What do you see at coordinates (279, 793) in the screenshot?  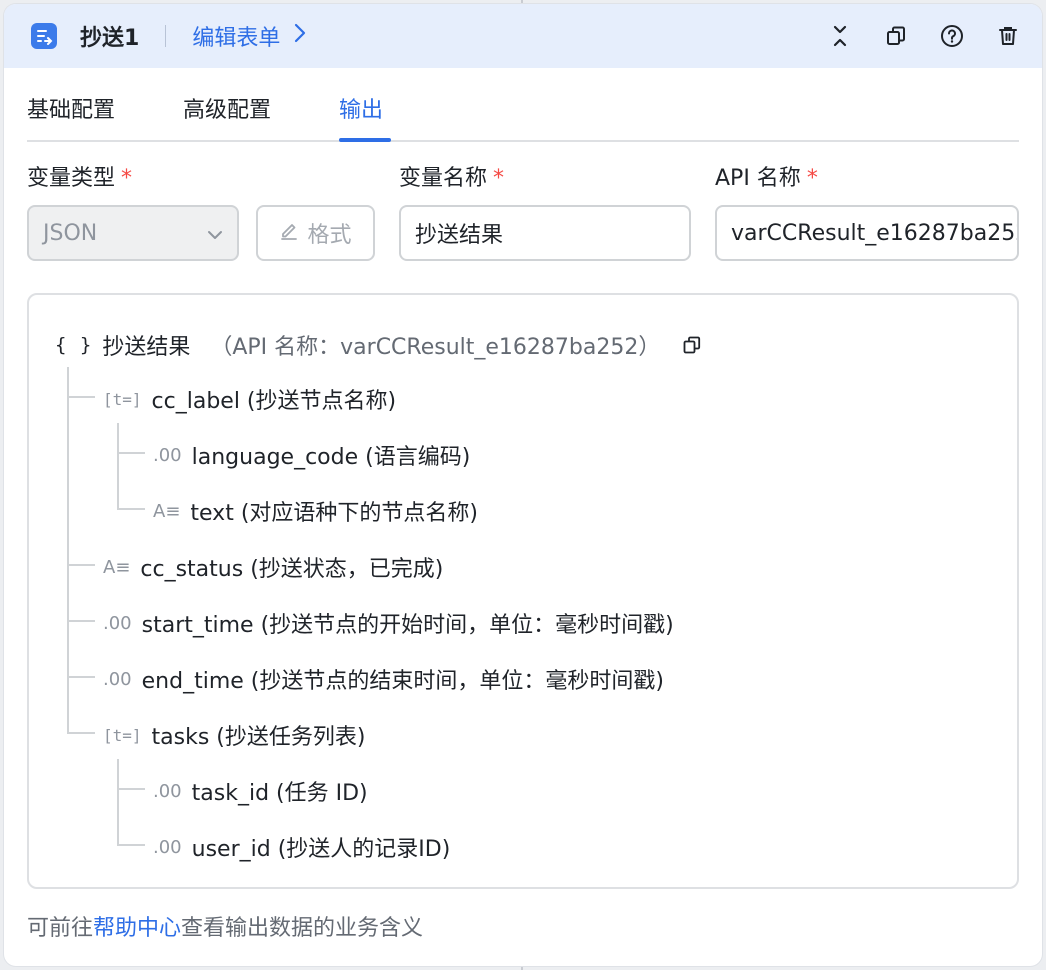 I see `tree-node-label: task_id (任务 ID)` at bounding box center [279, 793].